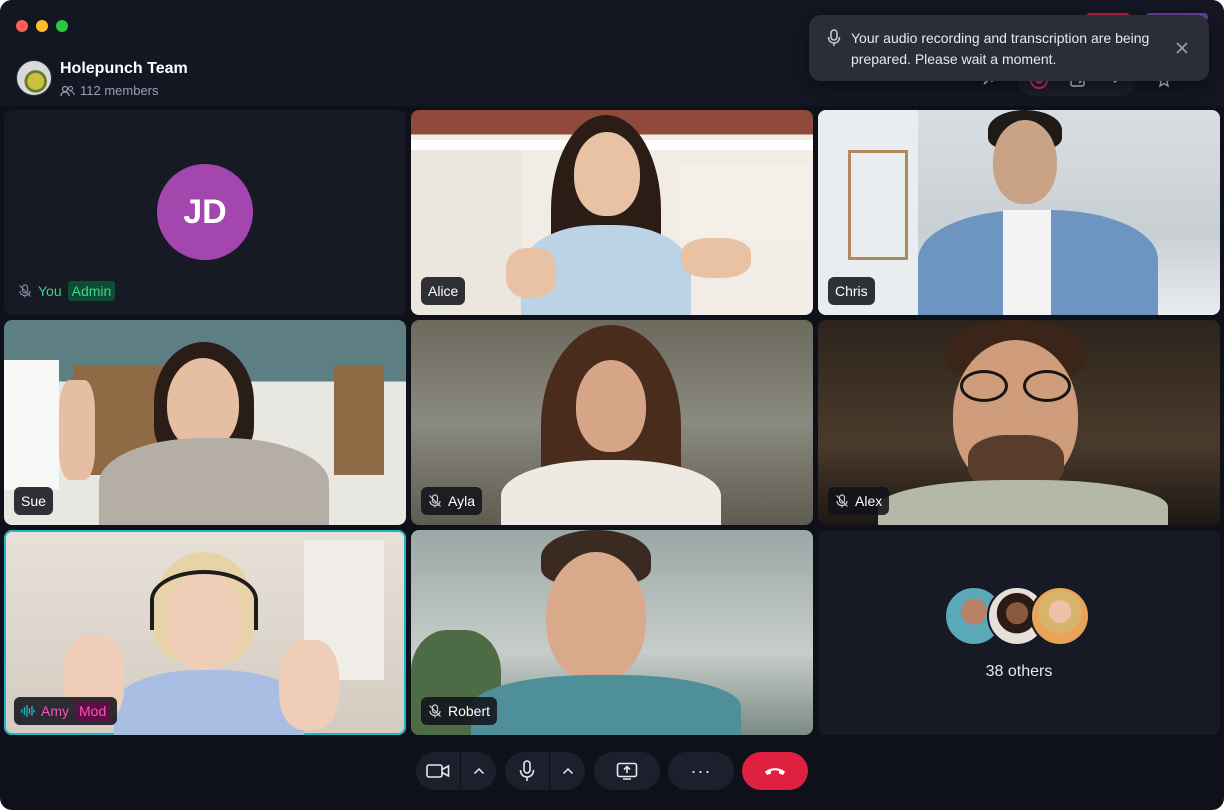  I want to click on avatar, so click(1060, 616).